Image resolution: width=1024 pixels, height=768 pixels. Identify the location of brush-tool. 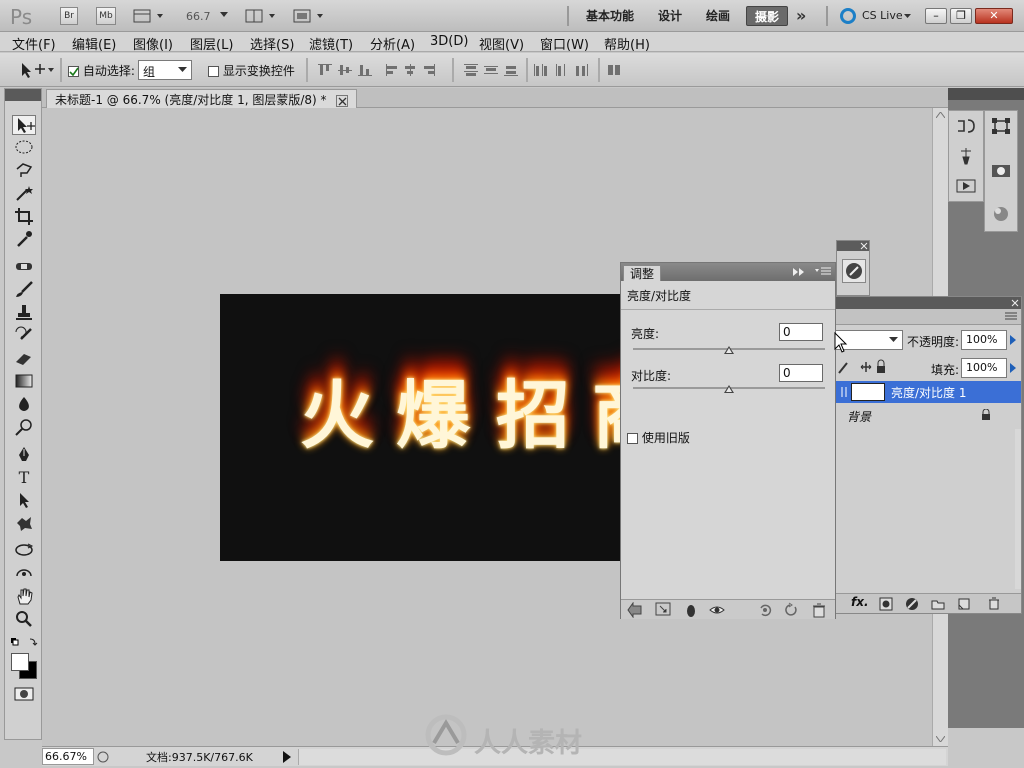
(24, 290).